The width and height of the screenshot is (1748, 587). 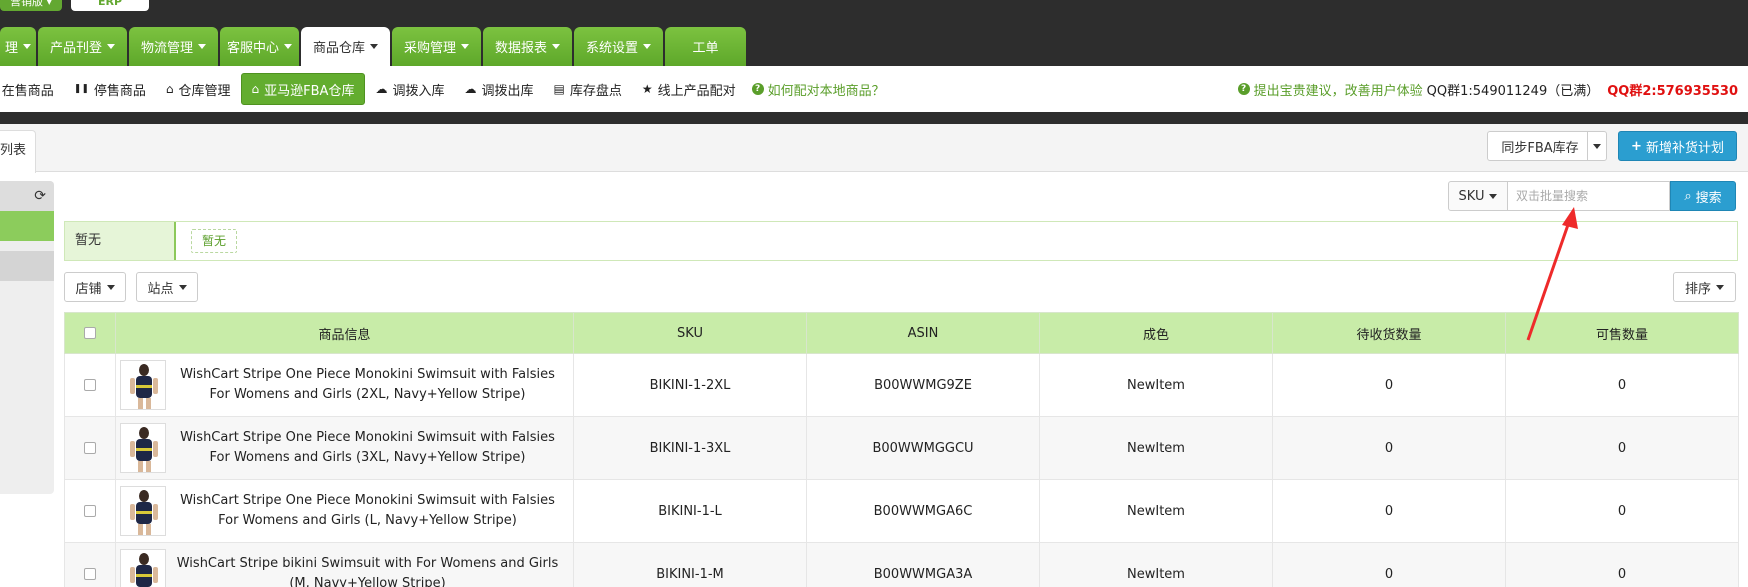 I want to click on filter-tag: 暂无, so click(x=214, y=241).